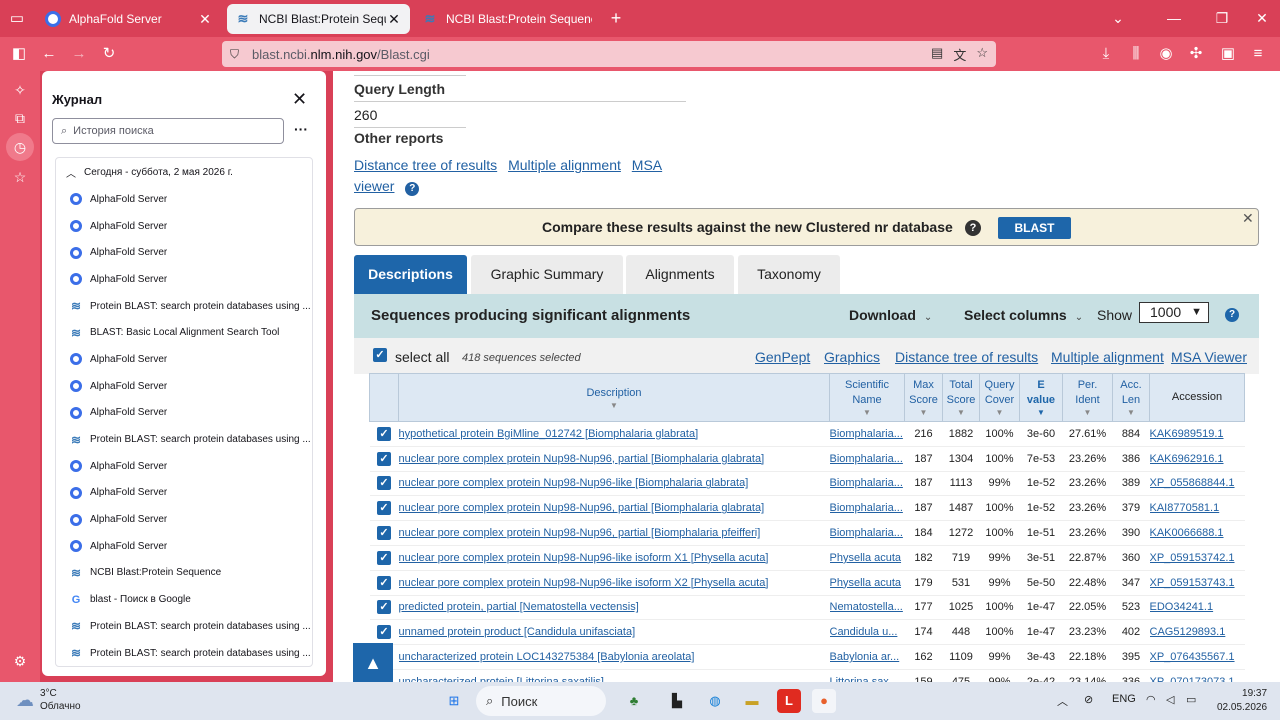 The height and width of the screenshot is (720, 1280). I want to click on library-icon: ⫼, so click(1136, 54).